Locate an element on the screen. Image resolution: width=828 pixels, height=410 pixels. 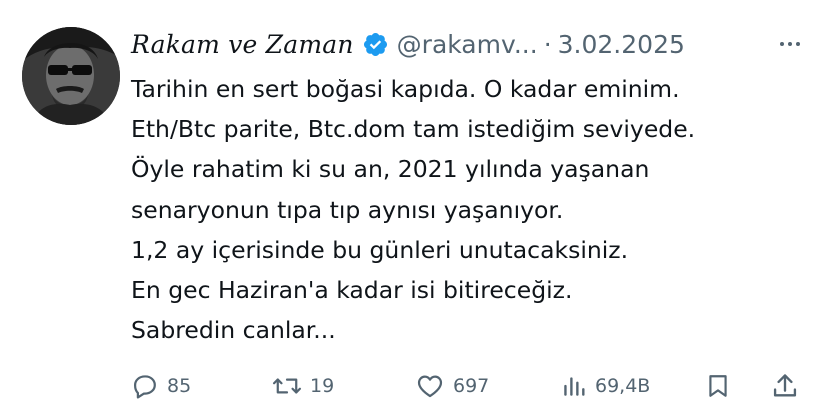
tweet-header: Rakam ve Zaman @rakamv... · 3.02.2025 is located at coordinates (408, 44).